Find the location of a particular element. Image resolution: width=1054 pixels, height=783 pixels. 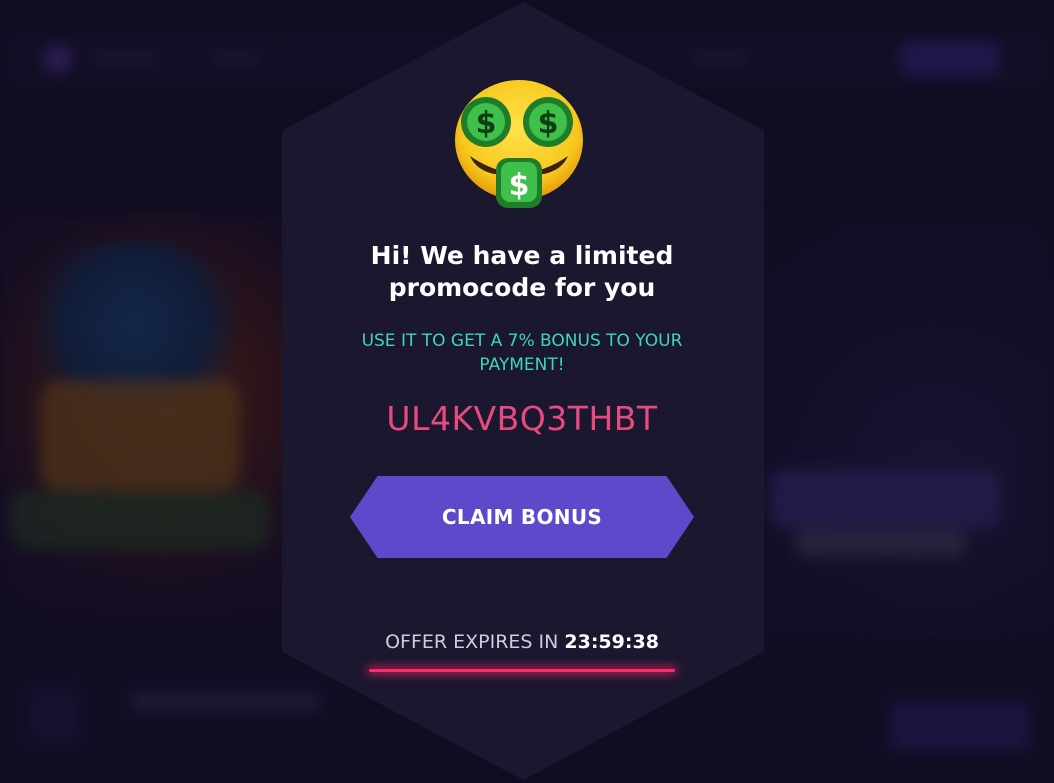

promo-code: UL4KVBQ3THBT is located at coordinates (522, 419).